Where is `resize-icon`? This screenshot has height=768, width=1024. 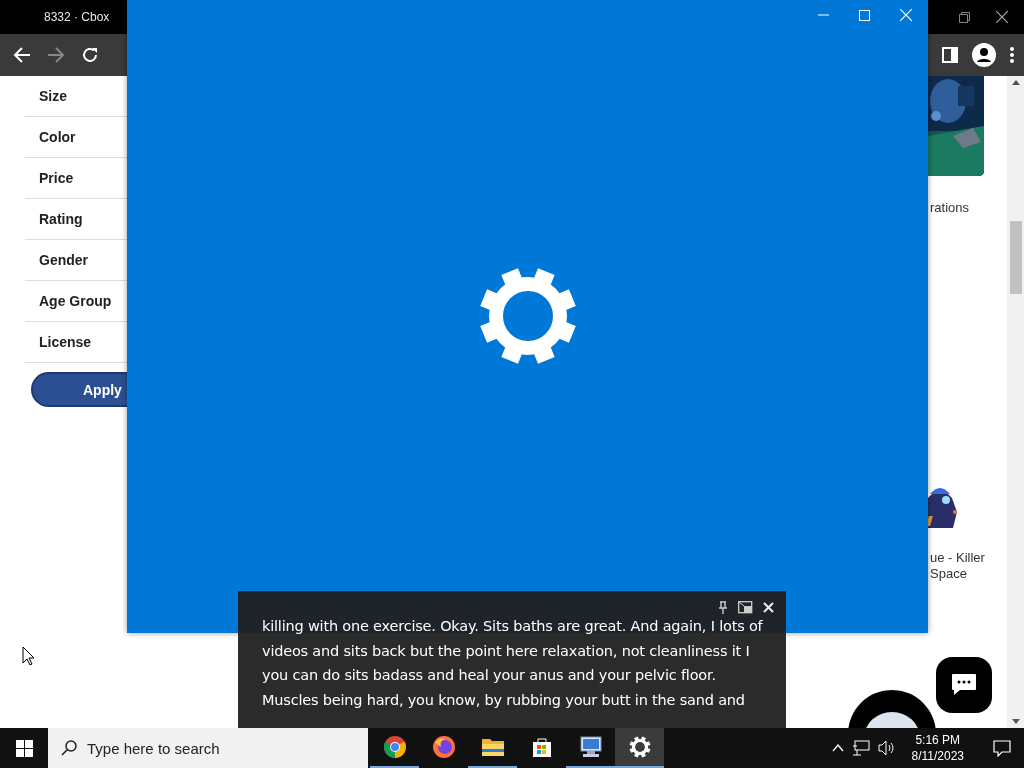 resize-icon is located at coordinates (745, 607).